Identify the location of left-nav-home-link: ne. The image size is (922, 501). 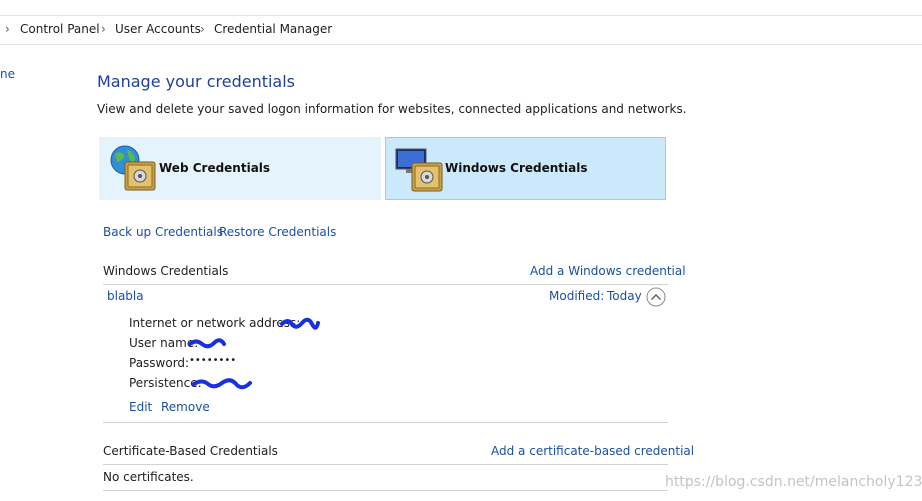
(7, 74).